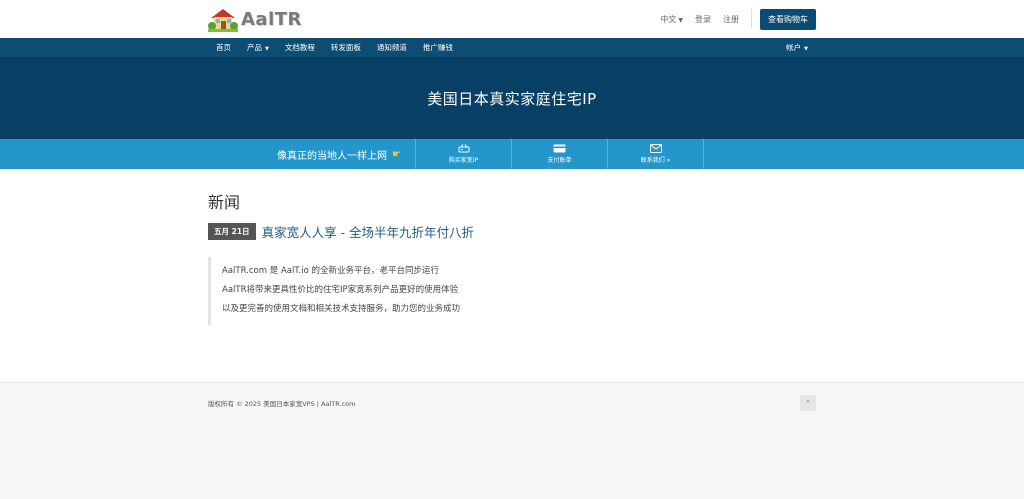  What do you see at coordinates (224, 202) in the screenshot?
I see `page-title: 新闻` at bounding box center [224, 202].